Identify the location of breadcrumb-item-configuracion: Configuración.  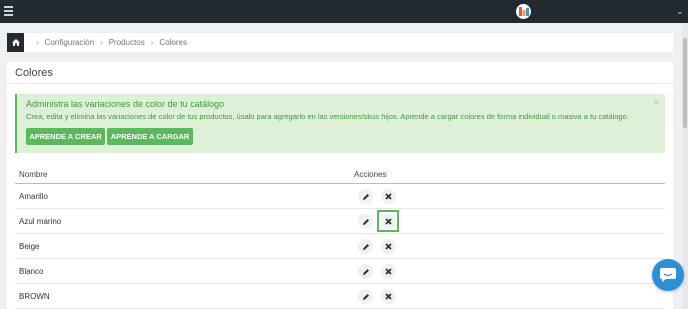
(69, 42).